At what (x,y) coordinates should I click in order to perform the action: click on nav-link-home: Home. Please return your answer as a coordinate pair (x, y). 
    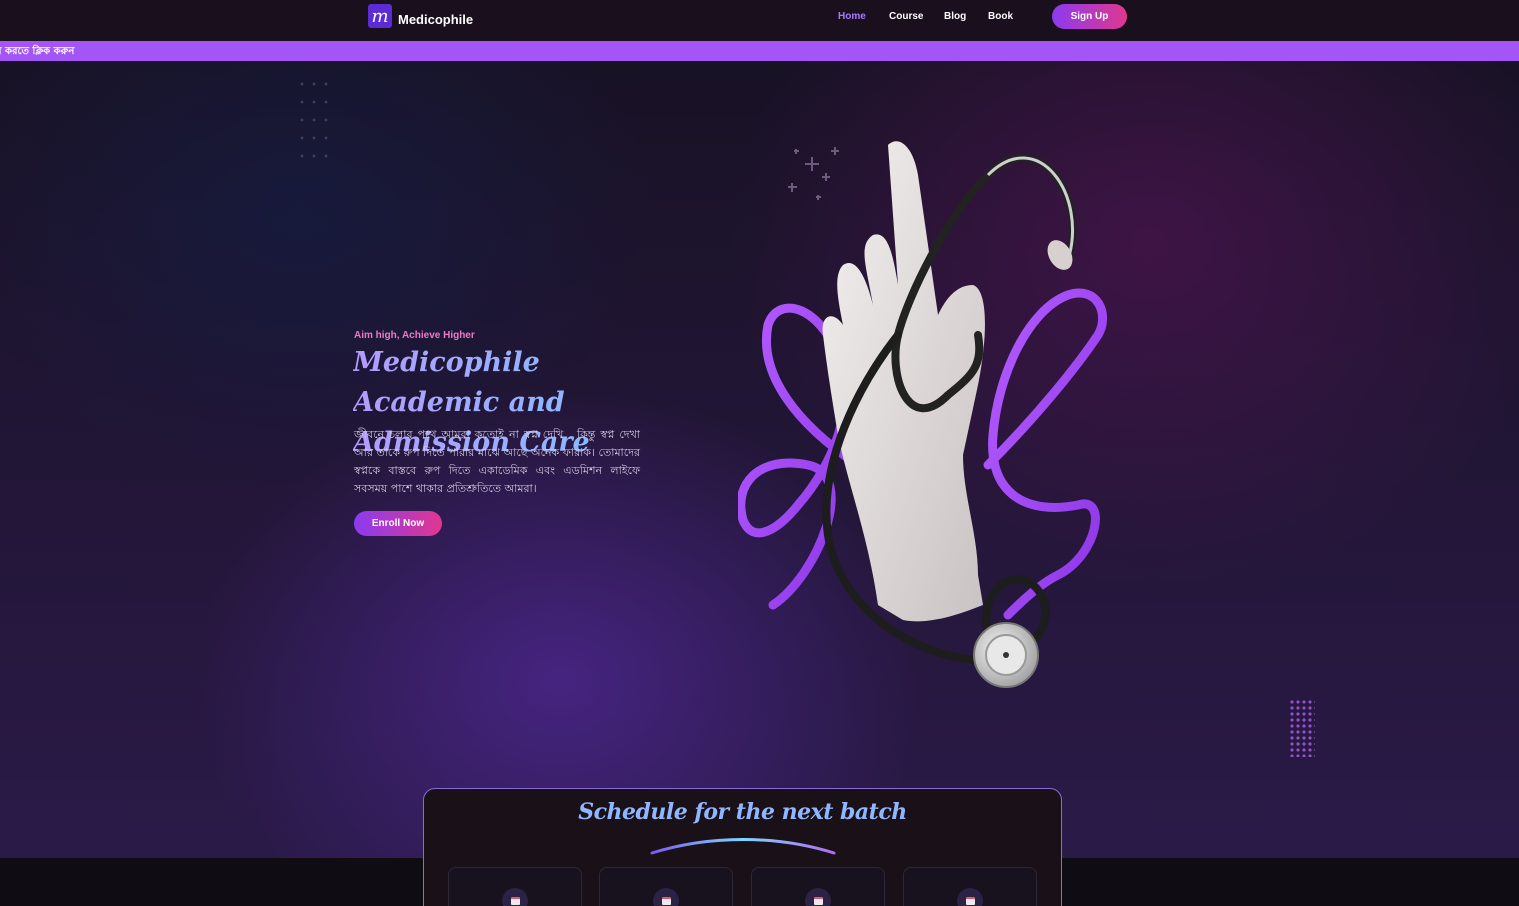
    Looking at the image, I should click on (863, 16).